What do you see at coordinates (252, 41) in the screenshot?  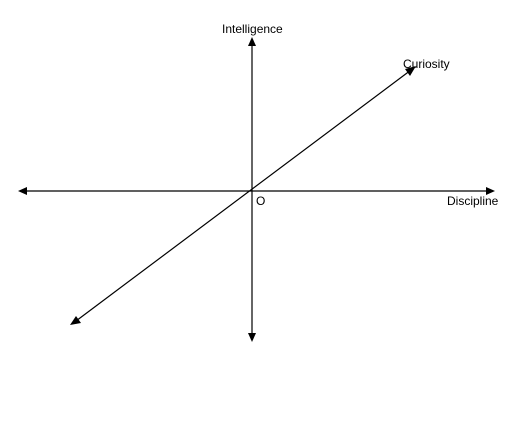 I see `vertical-axis-top-arrowhead` at bounding box center [252, 41].